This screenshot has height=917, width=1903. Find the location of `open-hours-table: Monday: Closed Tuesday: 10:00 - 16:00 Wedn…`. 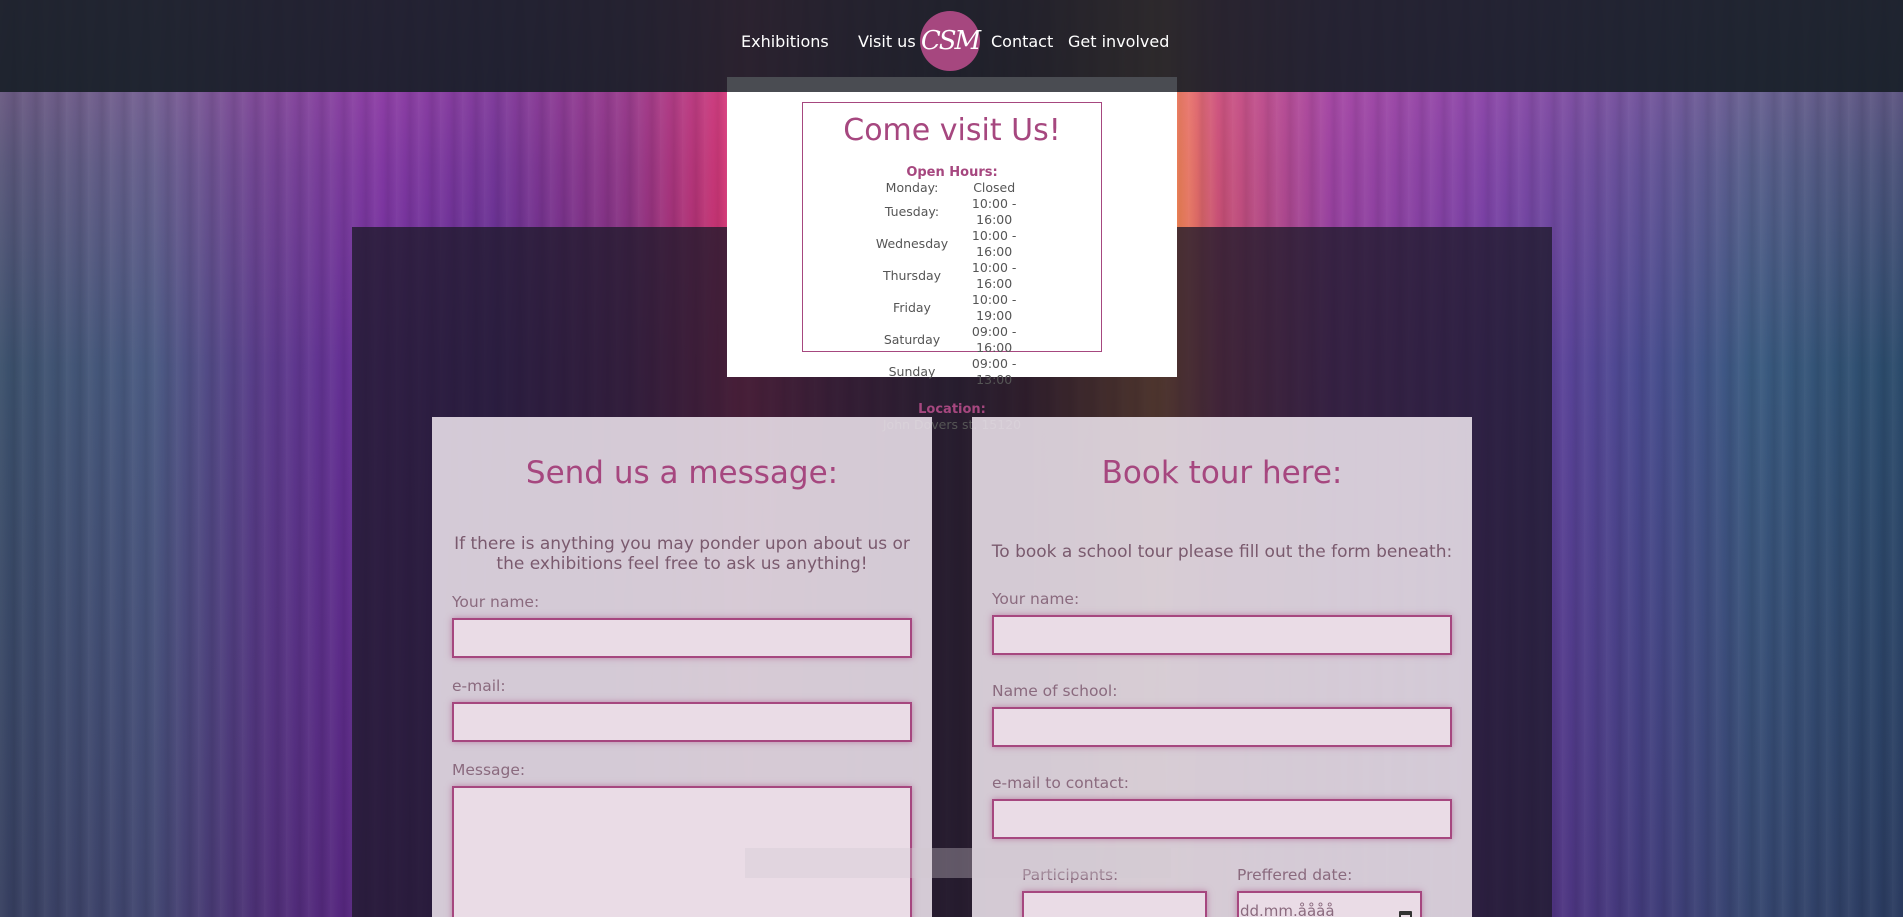

open-hours-table: Monday: Closed Tuesday: 10:00 - 16:00 Wedn… is located at coordinates (952, 284).